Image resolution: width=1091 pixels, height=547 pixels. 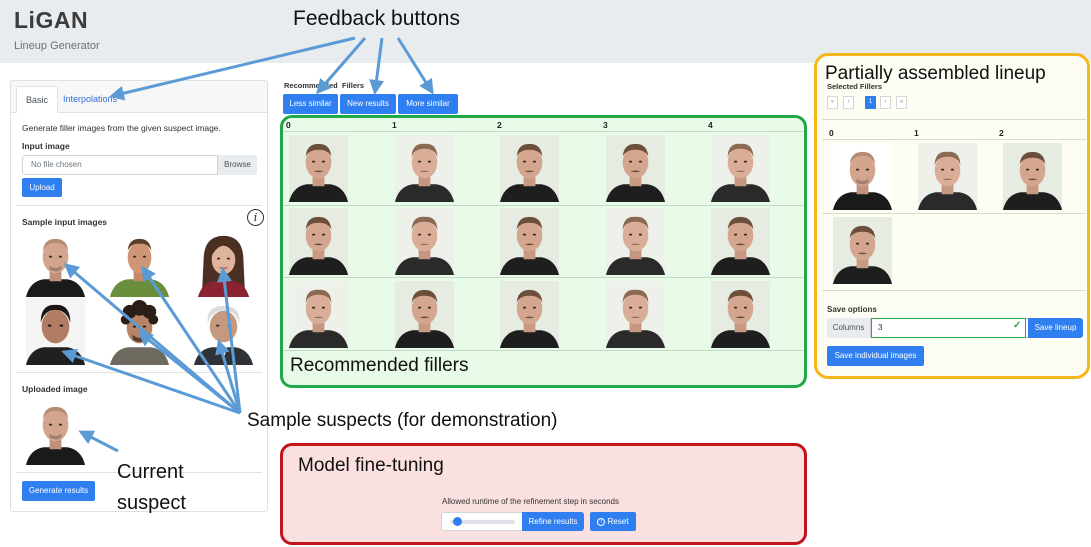 What do you see at coordinates (376, 18) in the screenshot?
I see `annotation-feedback: Feedback buttons` at bounding box center [376, 18].